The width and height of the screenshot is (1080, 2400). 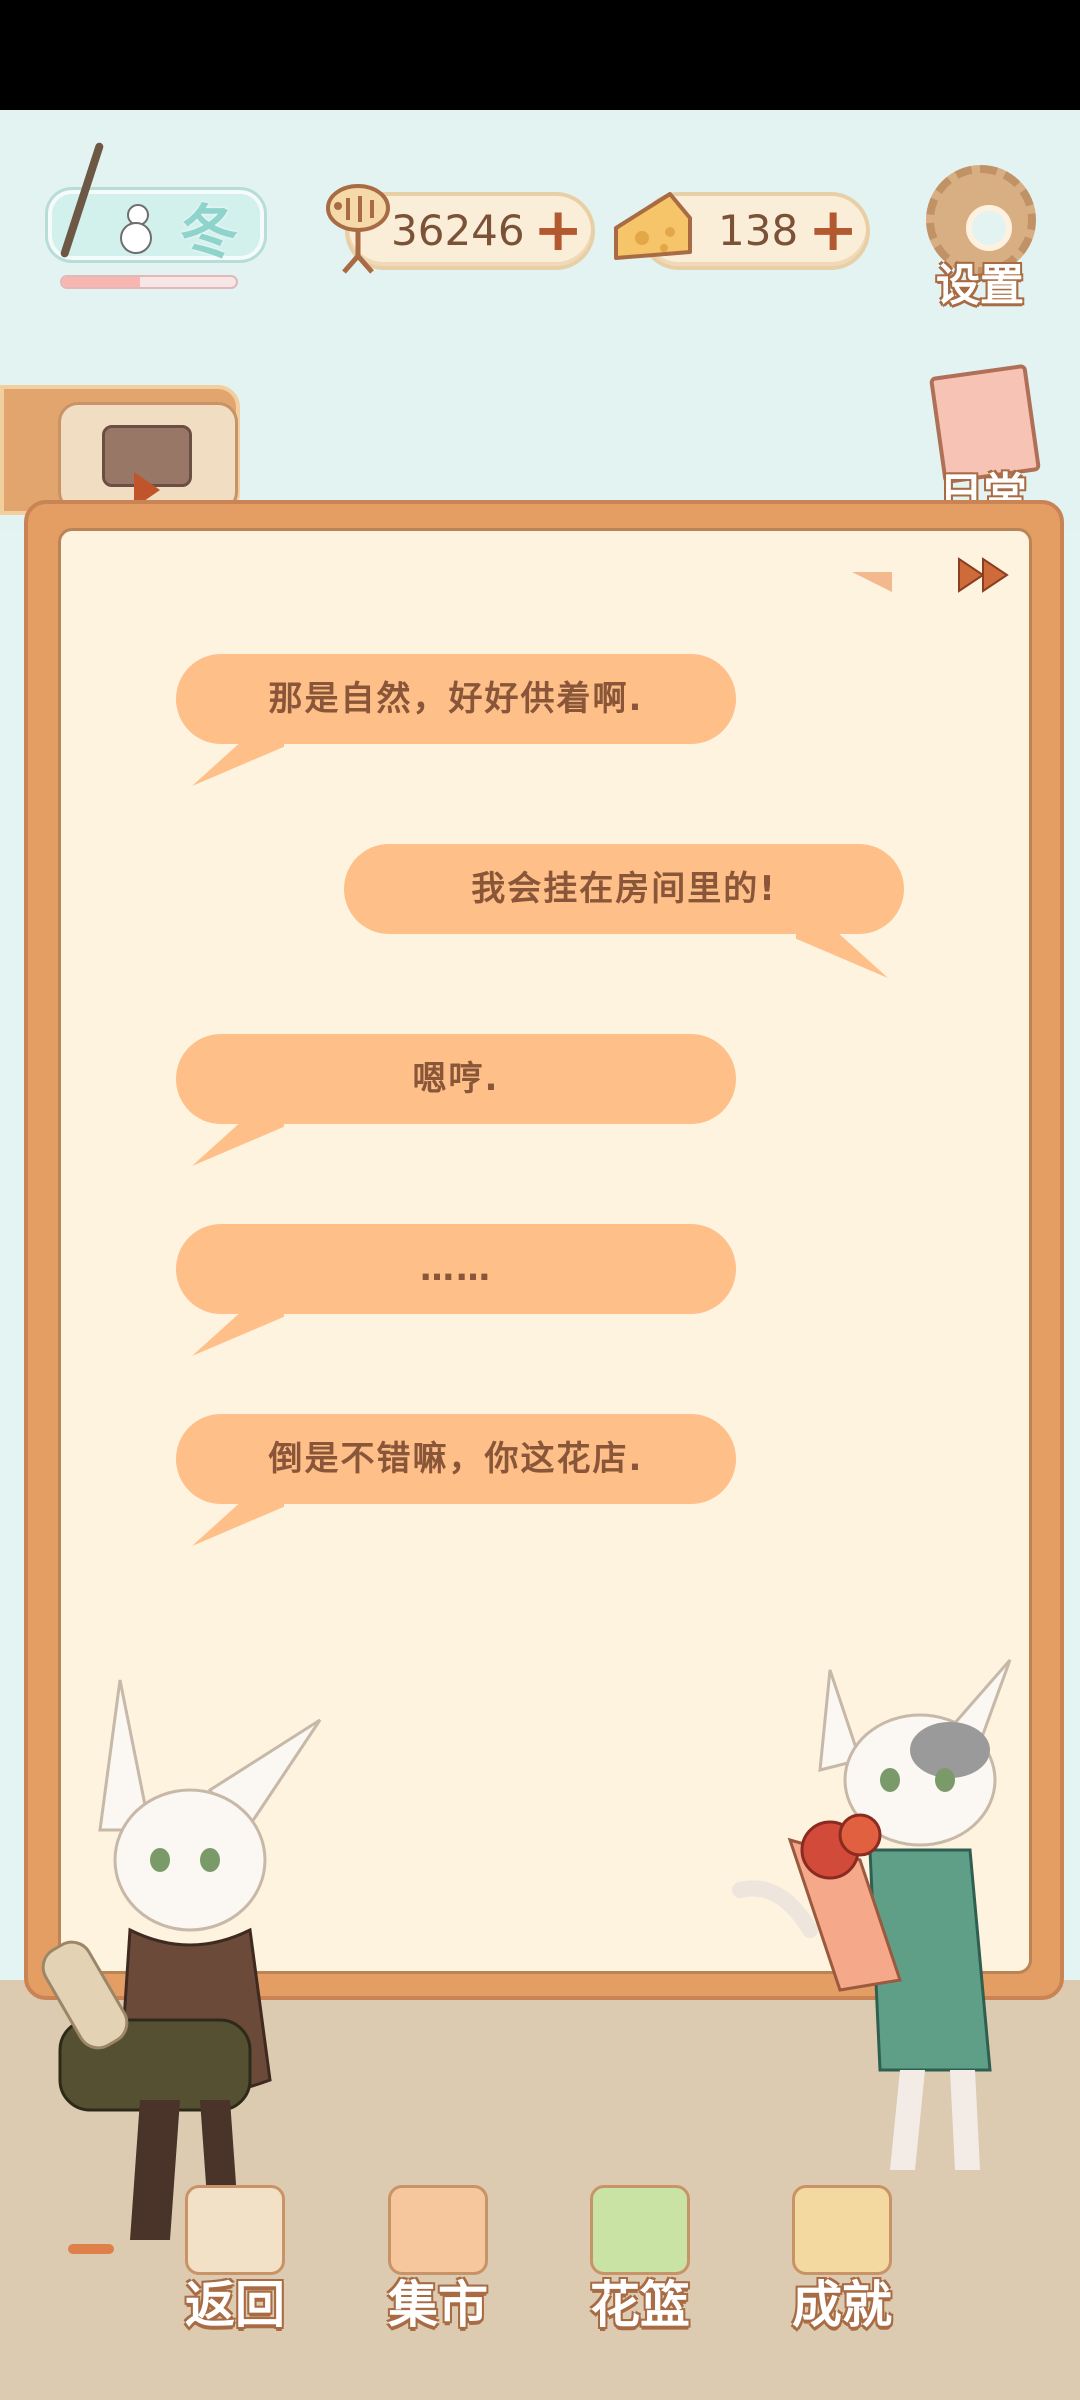 What do you see at coordinates (558, 230) in the screenshot?
I see `add-fish-button: +` at bounding box center [558, 230].